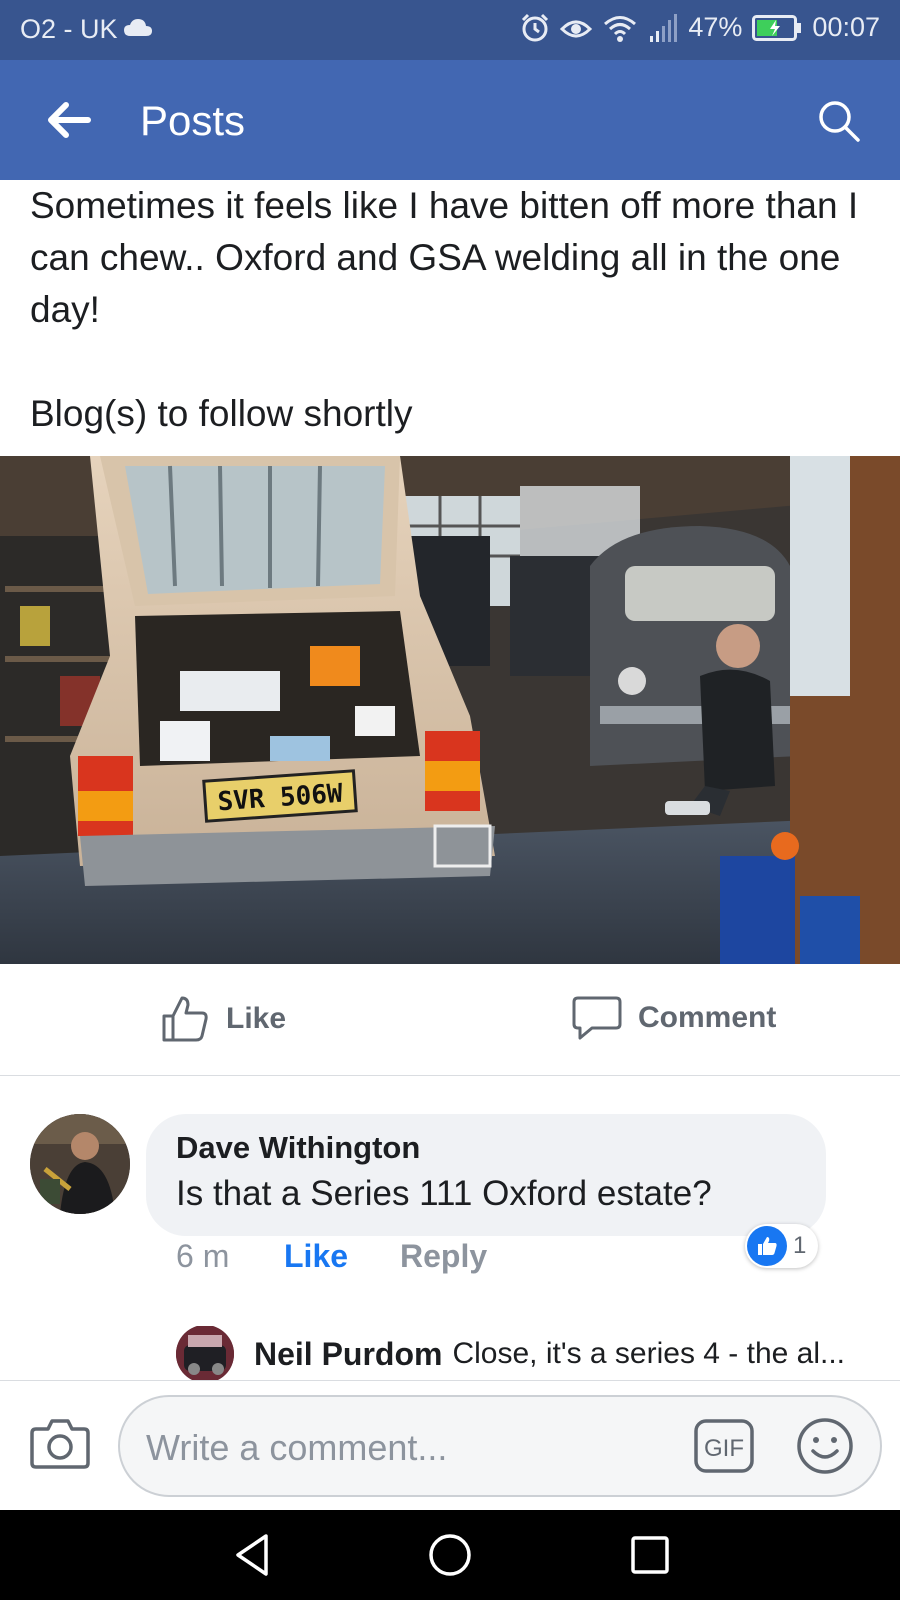 The height and width of the screenshot is (1600, 900). What do you see at coordinates (69, 29) in the screenshot?
I see `carrier-label: O2 - UK` at bounding box center [69, 29].